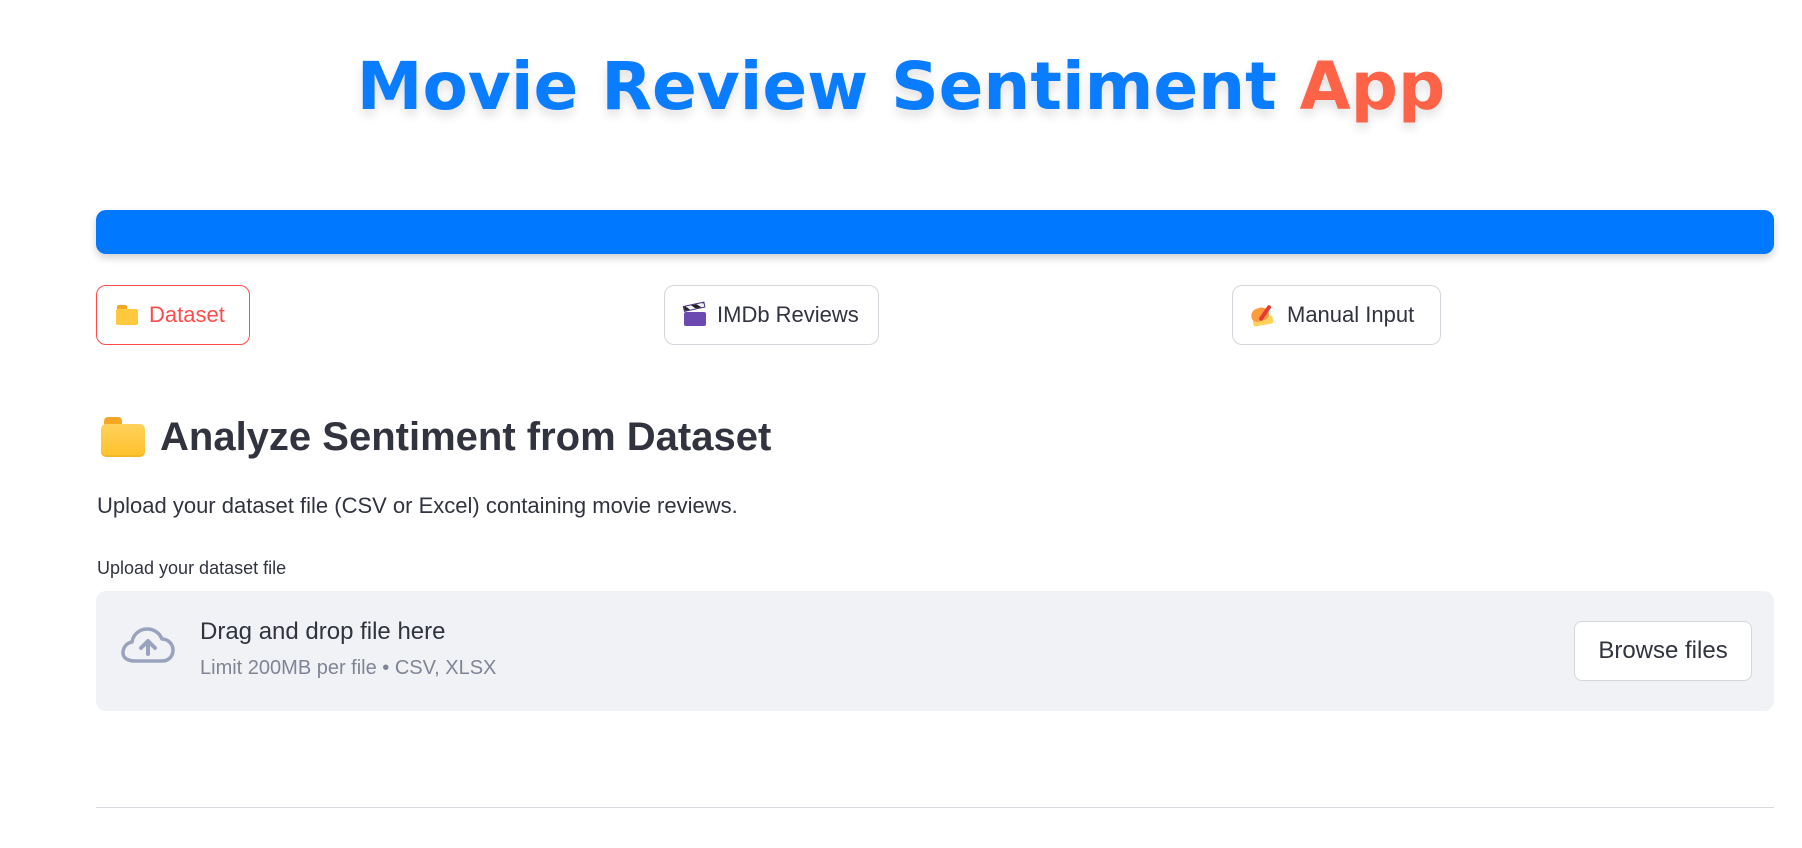  I want to click on app-title-main: Movie Review Sentiment, so click(816, 86).